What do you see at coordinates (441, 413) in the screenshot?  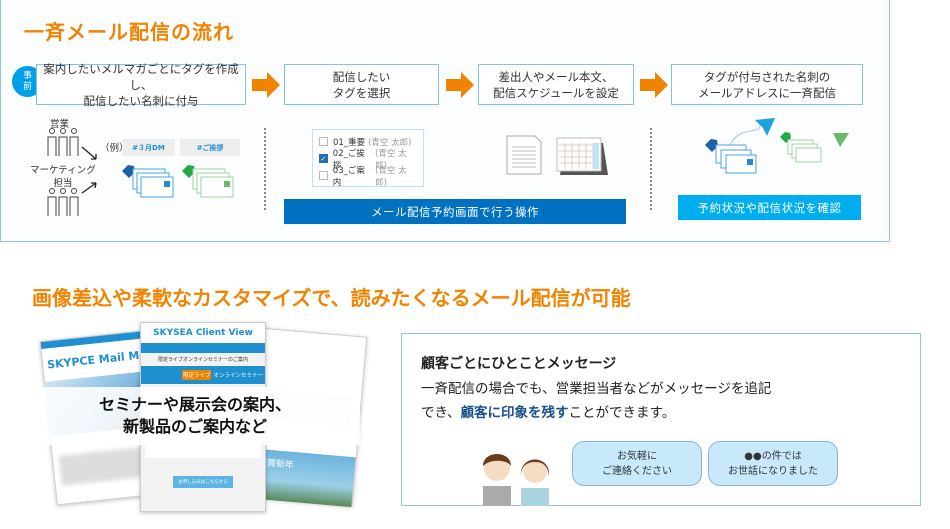 I see `text: でき、` at bounding box center [441, 413].